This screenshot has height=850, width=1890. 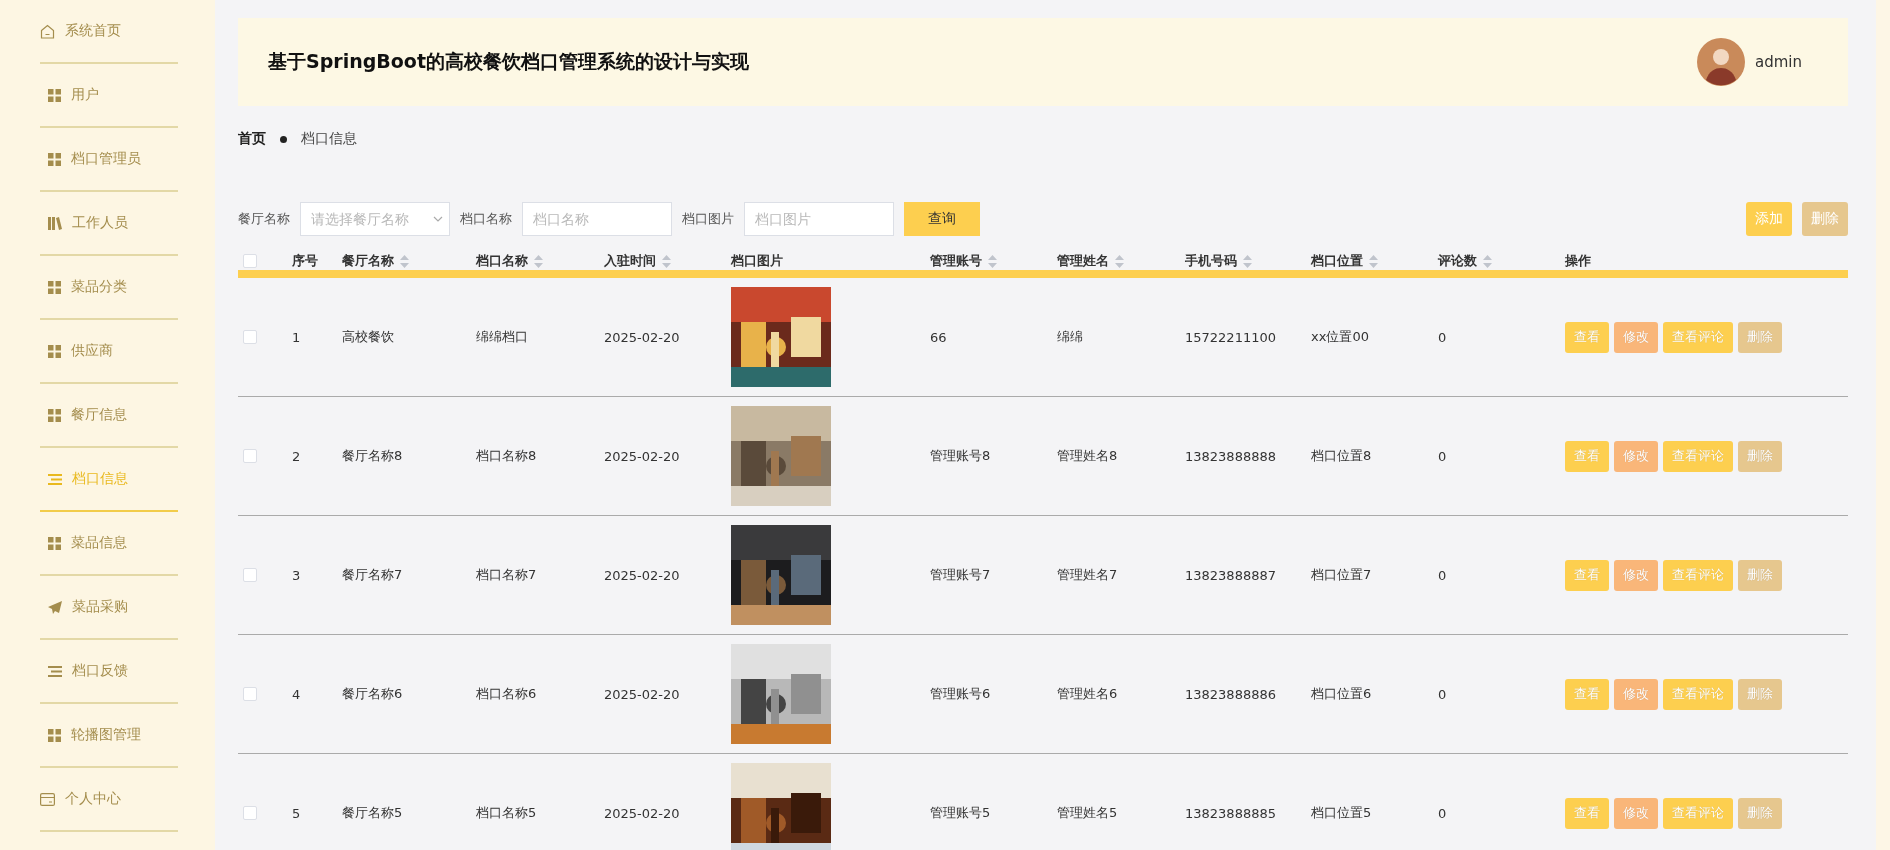 What do you see at coordinates (1578, 261) in the screenshot?
I see `column-header: 操作` at bounding box center [1578, 261].